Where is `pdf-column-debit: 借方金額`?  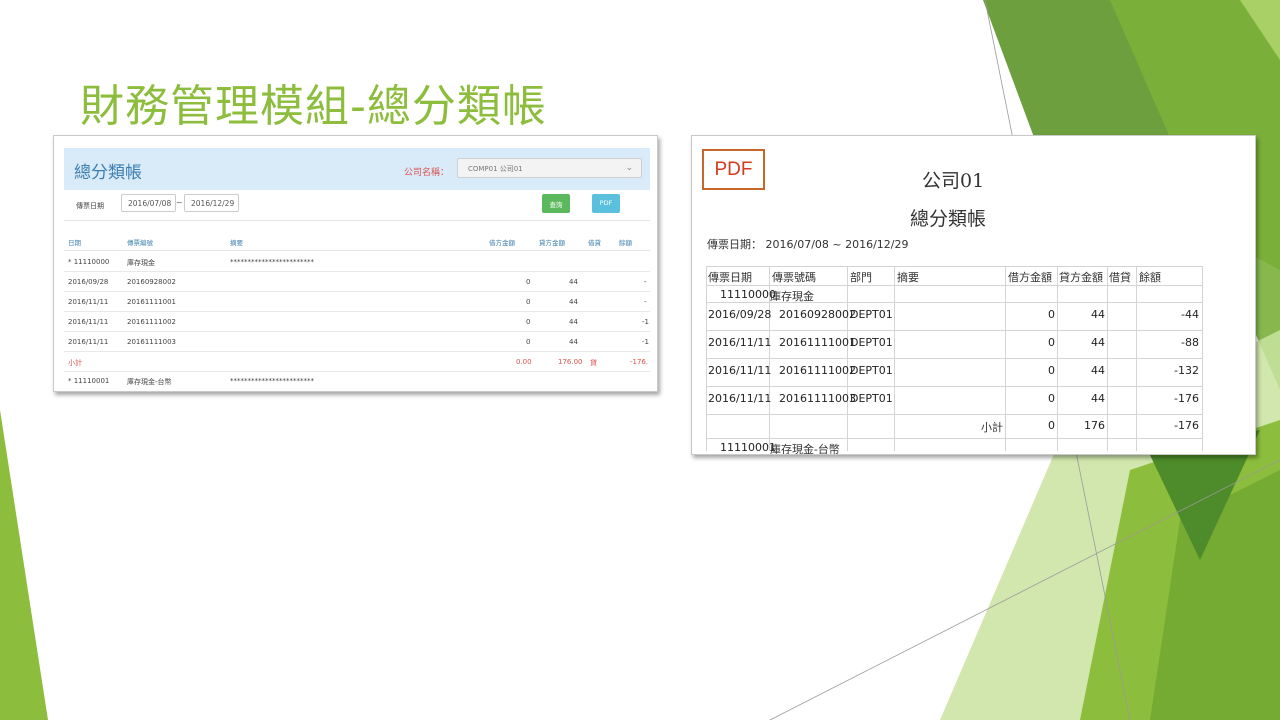
pdf-column-debit: 借方金額 is located at coordinates (1030, 277).